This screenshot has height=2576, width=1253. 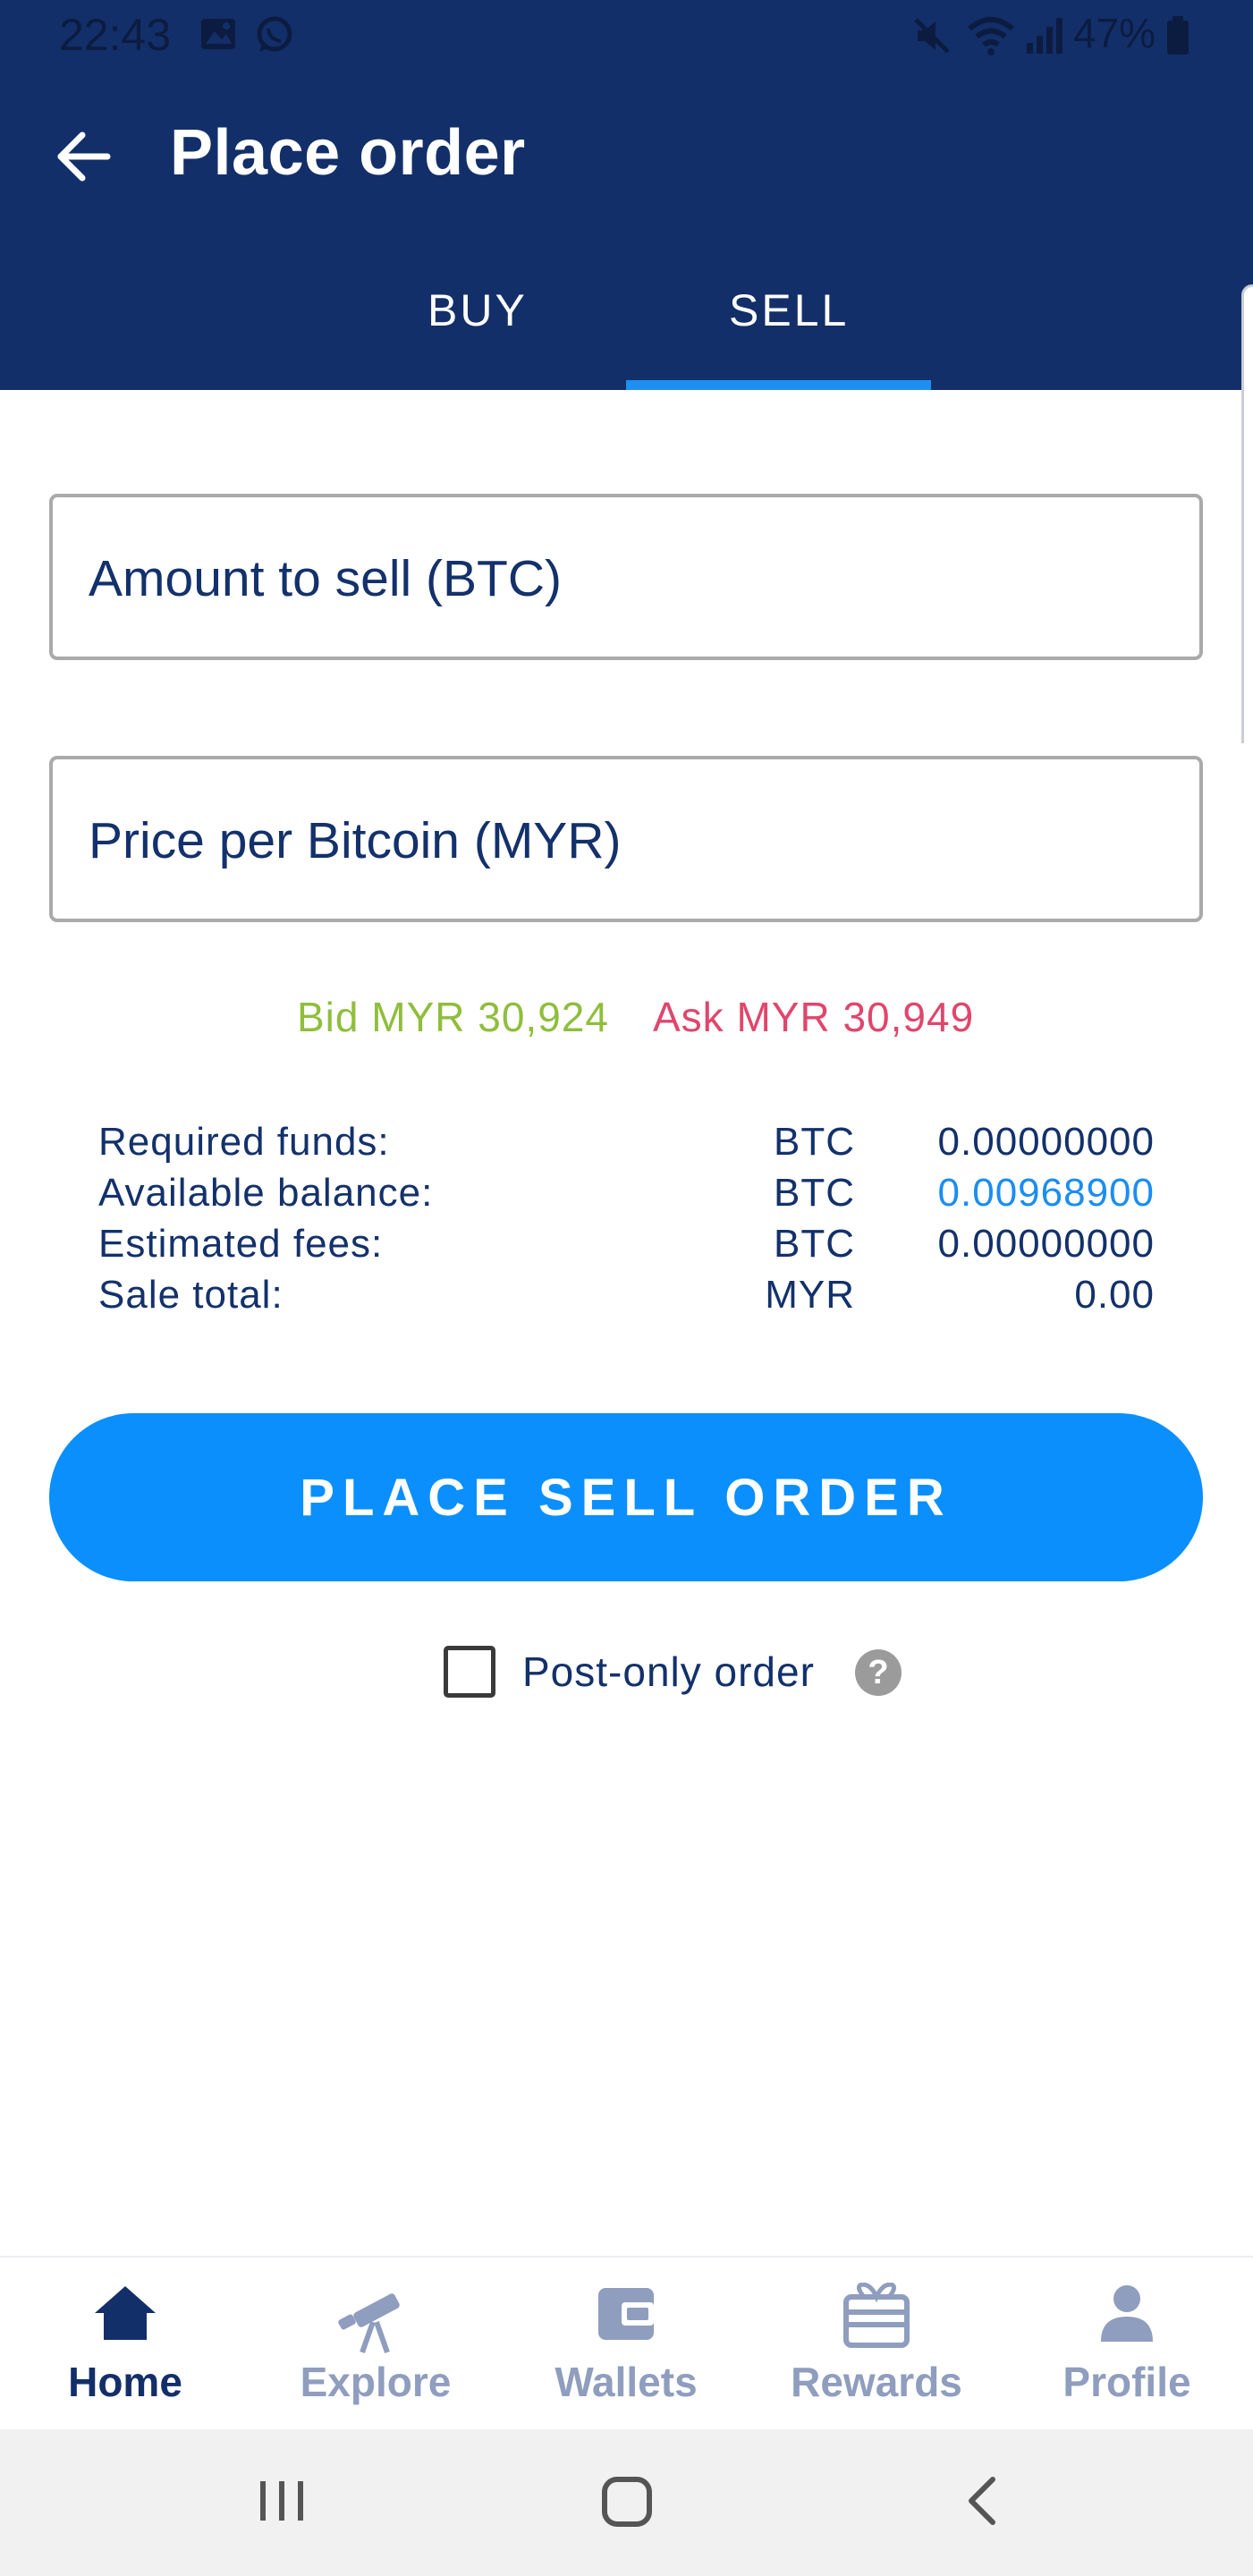 What do you see at coordinates (244, 1142) in the screenshot?
I see `summary-label: Required funds:` at bounding box center [244, 1142].